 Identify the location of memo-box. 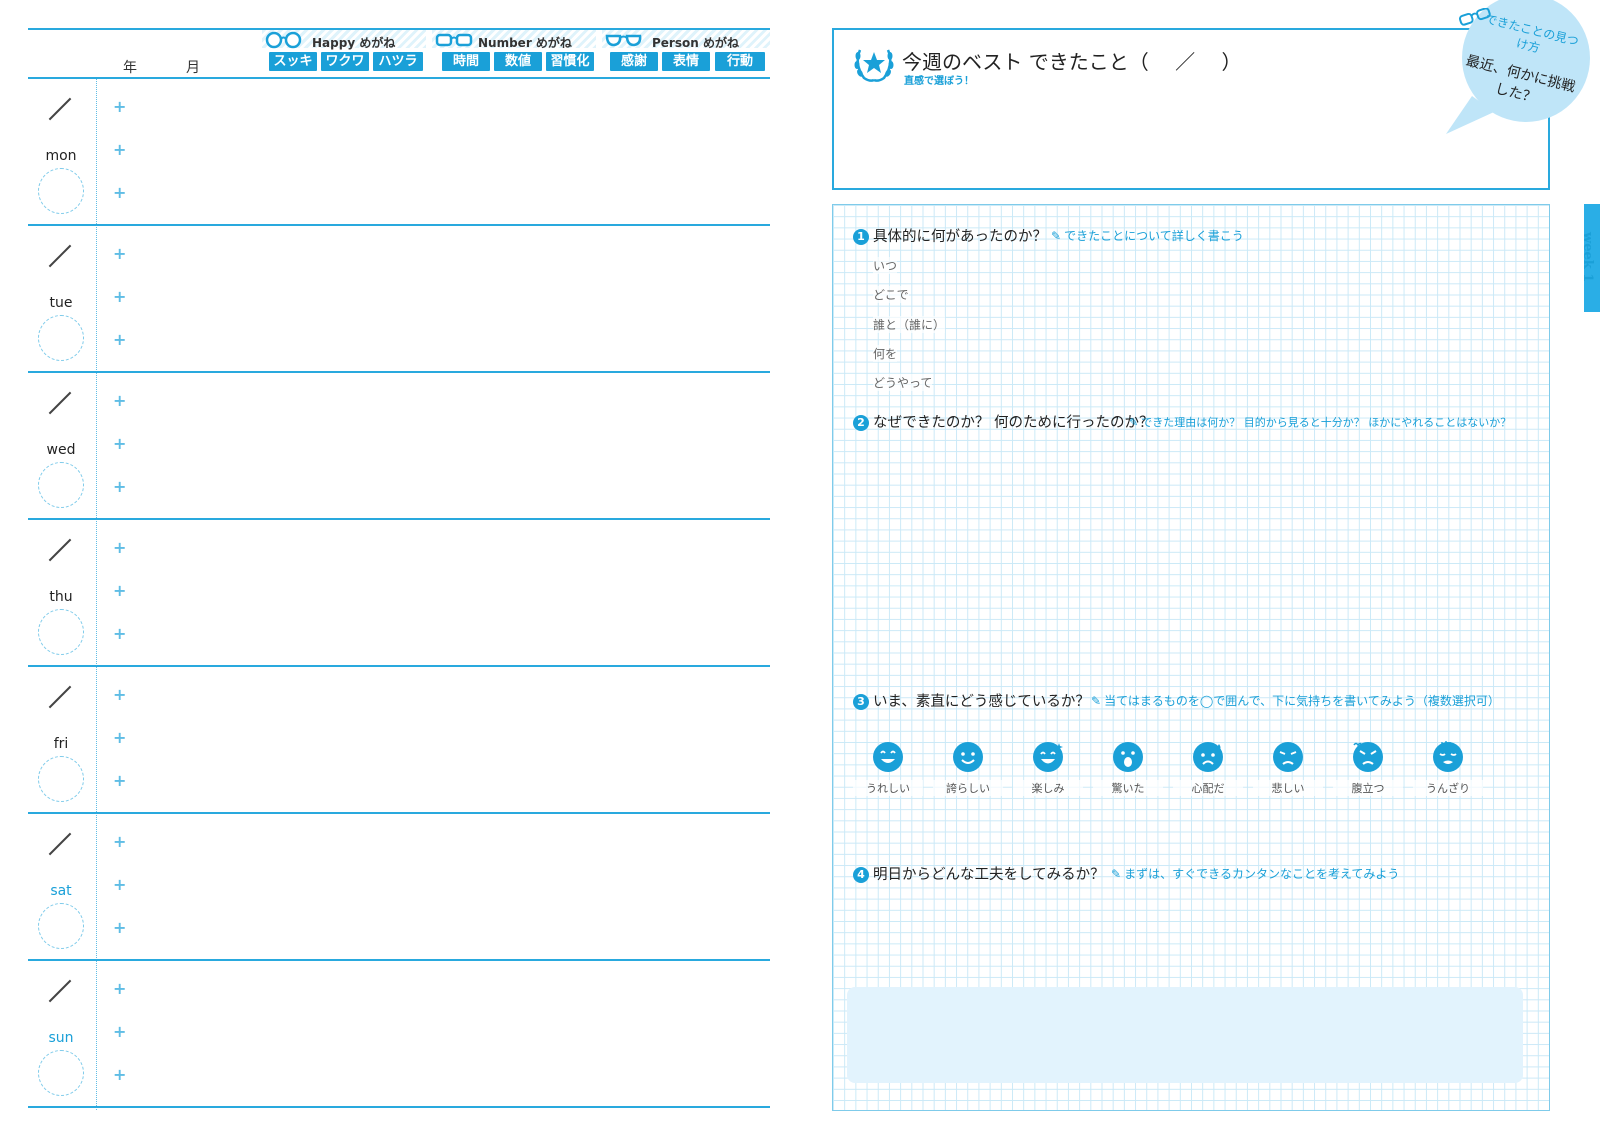
(1185, 1035).